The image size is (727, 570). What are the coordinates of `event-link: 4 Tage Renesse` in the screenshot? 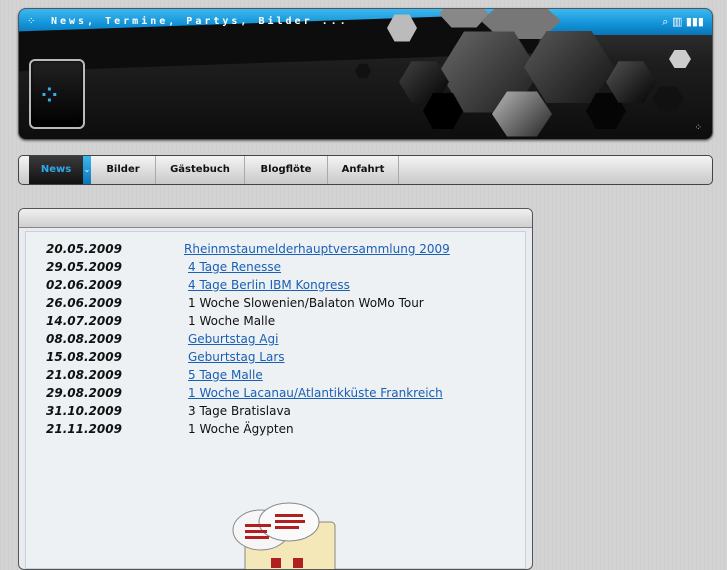 It's located at (234, 267).